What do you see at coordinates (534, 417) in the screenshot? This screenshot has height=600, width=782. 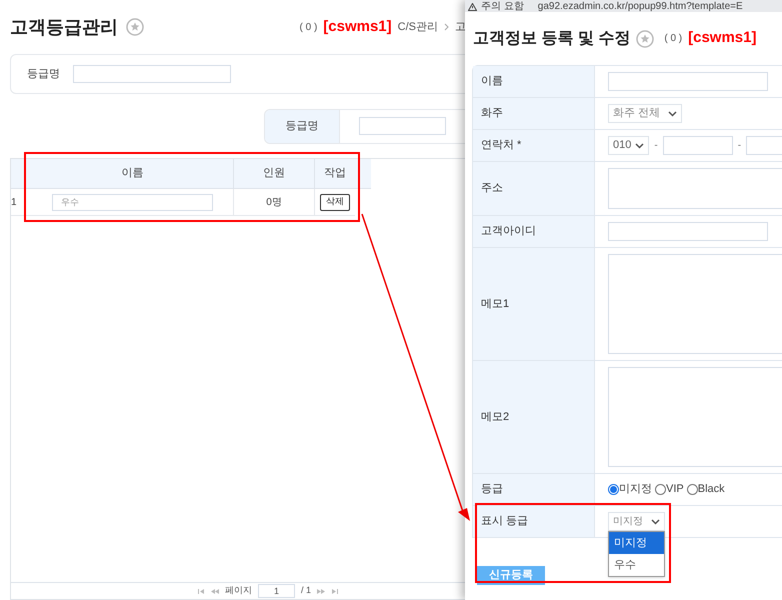 I see `form-label: 메모2` at bounding box center [534, 417].